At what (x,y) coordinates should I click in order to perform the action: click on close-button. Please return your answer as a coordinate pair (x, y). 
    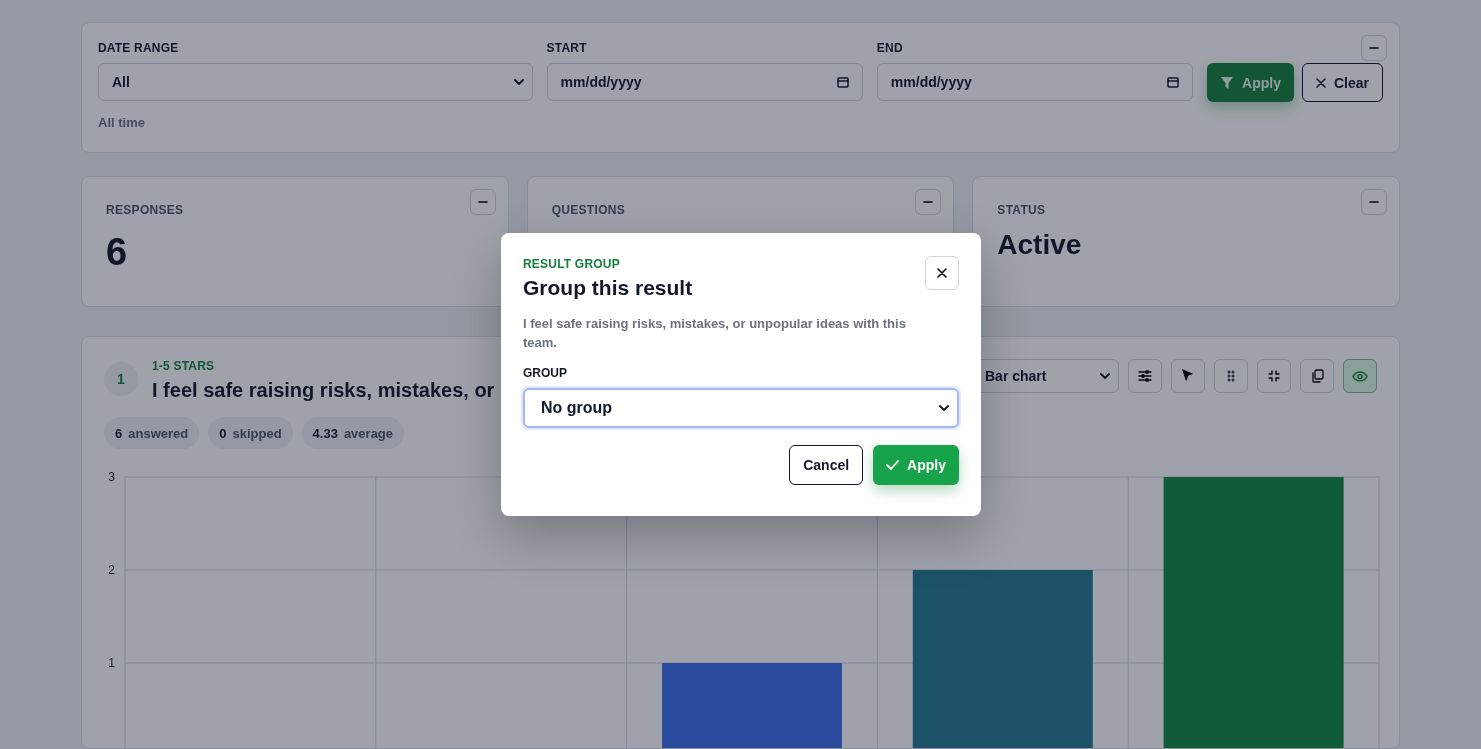
    Looking at the image, I should click on (942, 273).